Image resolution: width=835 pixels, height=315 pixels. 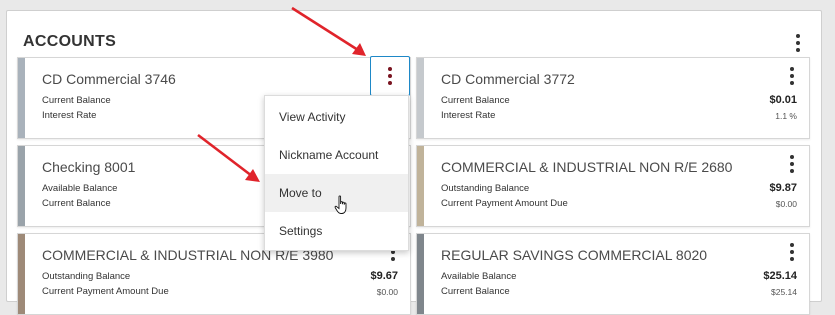 I want to click on hand-cursor-icon, so click(x=340, y=204).